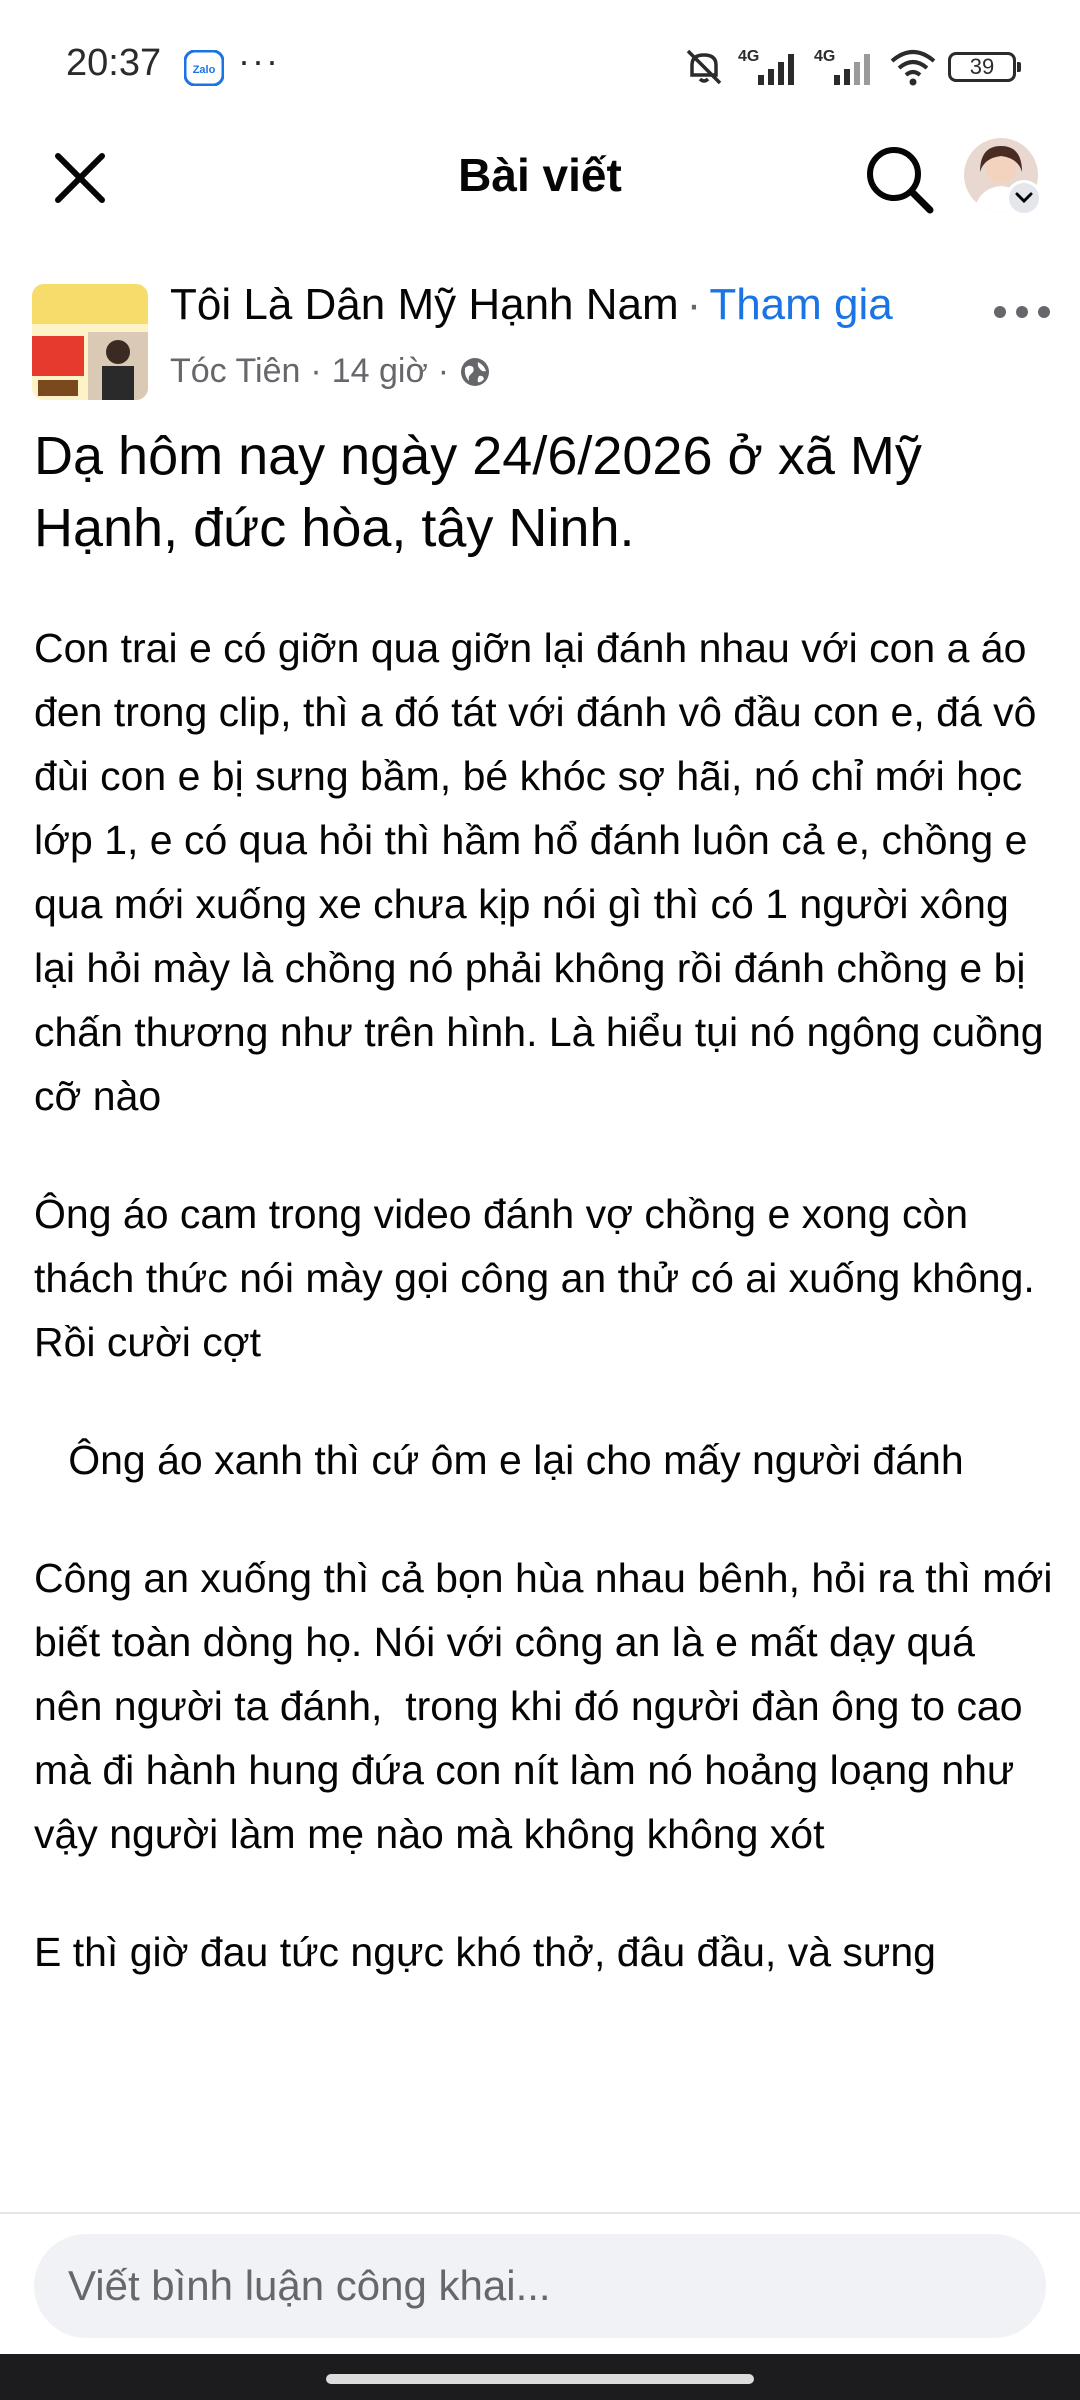  What do you see at coordinates (475, 371) in the screenshot?
I see `globe-icon` at bounding box center [475, 371].